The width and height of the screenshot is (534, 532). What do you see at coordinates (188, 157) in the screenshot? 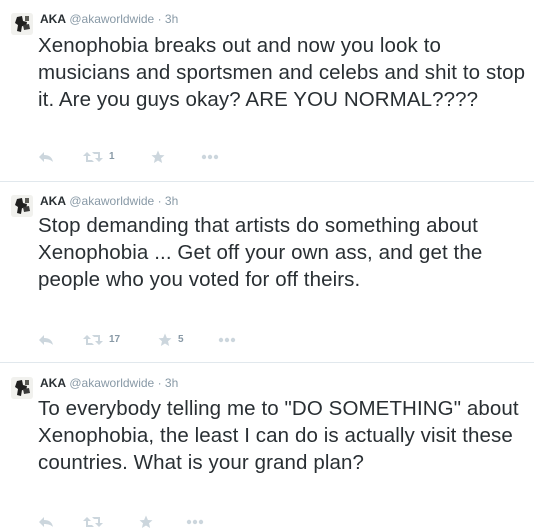
I see `tweet-actions: 1` at bounding box center [188, 157].